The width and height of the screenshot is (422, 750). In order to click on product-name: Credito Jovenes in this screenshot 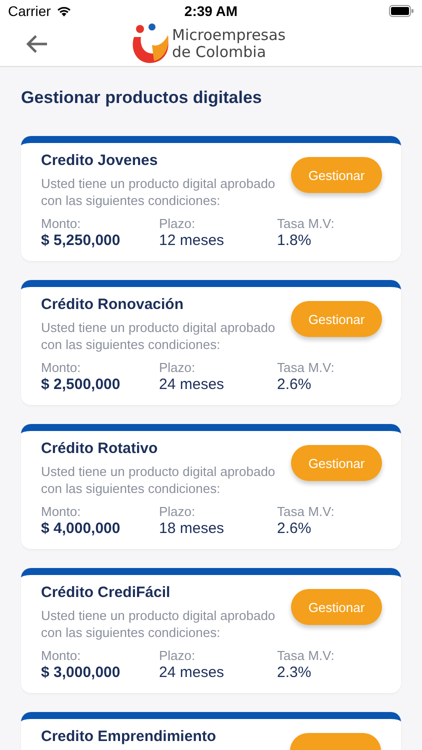, I will do `click(100, 160)`.